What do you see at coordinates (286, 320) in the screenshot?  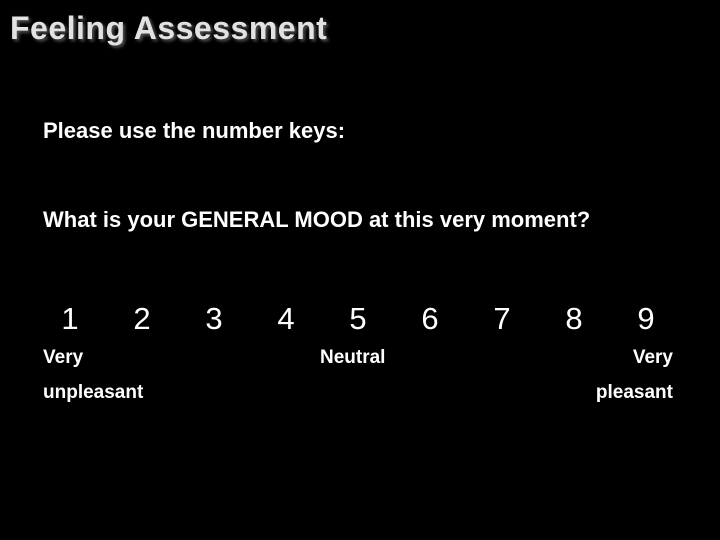 I see `scale-option-4: 4` at bounding box center [286, 320].